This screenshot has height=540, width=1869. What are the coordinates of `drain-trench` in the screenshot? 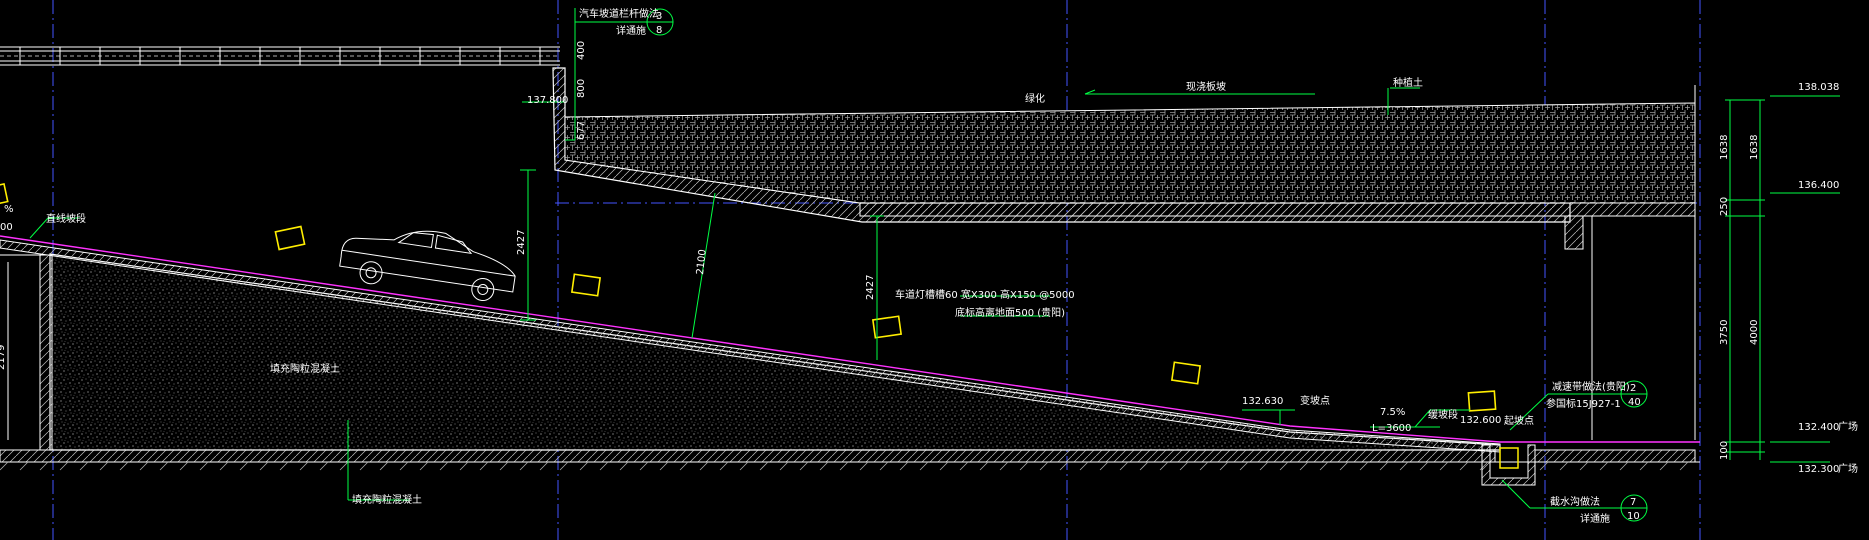 It's located at (1508, 465).